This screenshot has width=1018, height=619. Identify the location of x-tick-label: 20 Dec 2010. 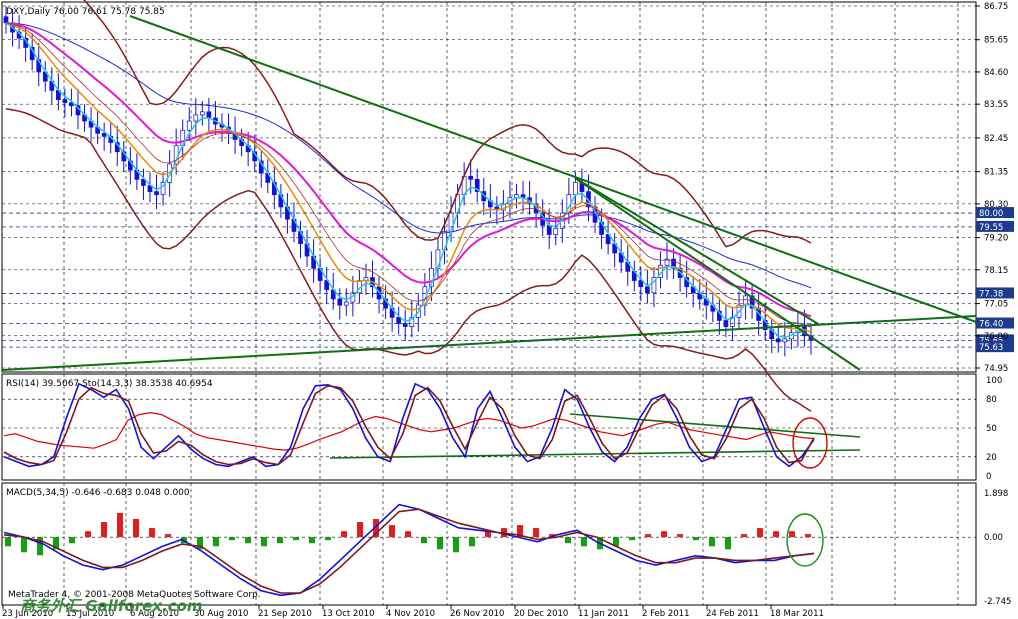
(541, 614).